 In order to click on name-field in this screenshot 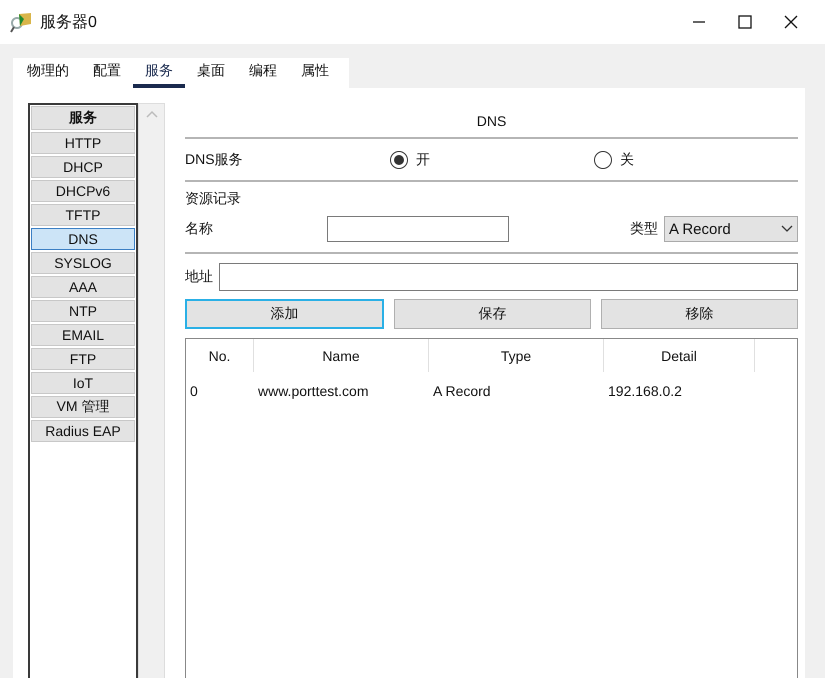, I will do `click(418, 229)`.